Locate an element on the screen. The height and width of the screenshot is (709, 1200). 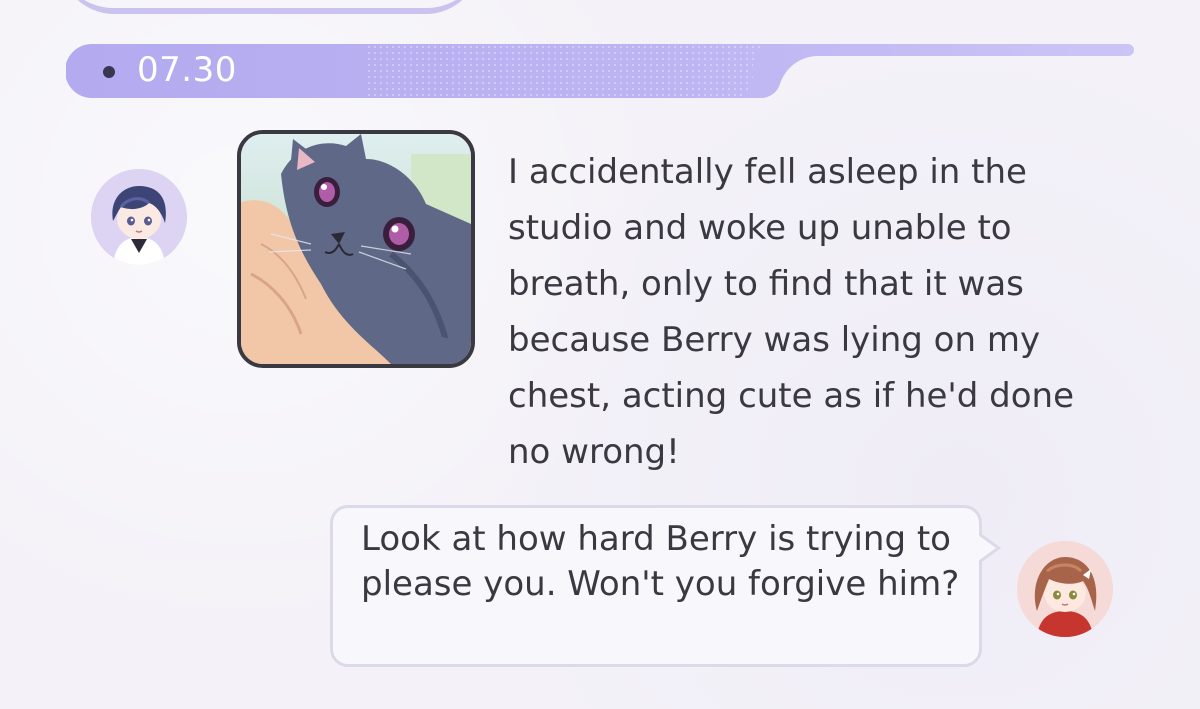
date-bullet is located at coordinates (109, 72).